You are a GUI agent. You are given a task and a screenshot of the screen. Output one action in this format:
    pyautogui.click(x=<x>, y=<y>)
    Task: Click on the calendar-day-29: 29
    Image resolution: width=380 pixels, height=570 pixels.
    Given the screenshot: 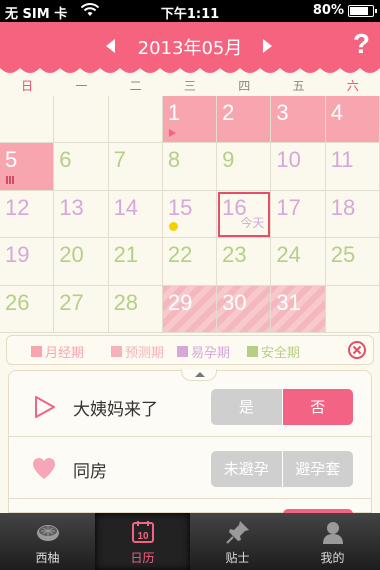 What is the action you would take?
    pyautogui.click(x=190, y=309)
    